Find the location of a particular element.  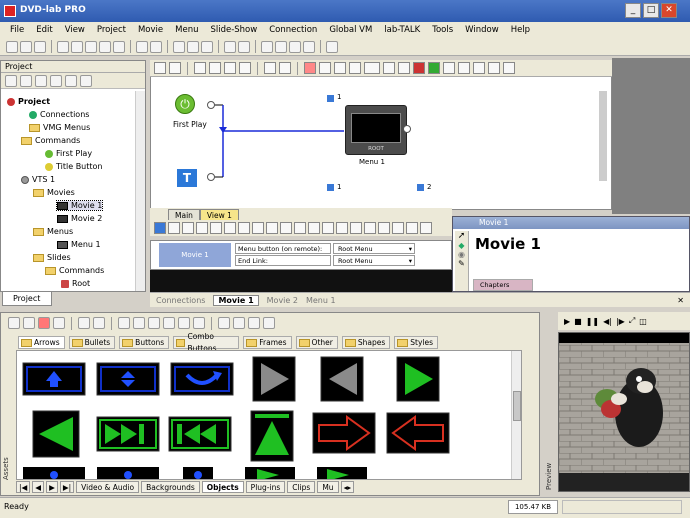

rect-icon is located at coordinates (404, 68).